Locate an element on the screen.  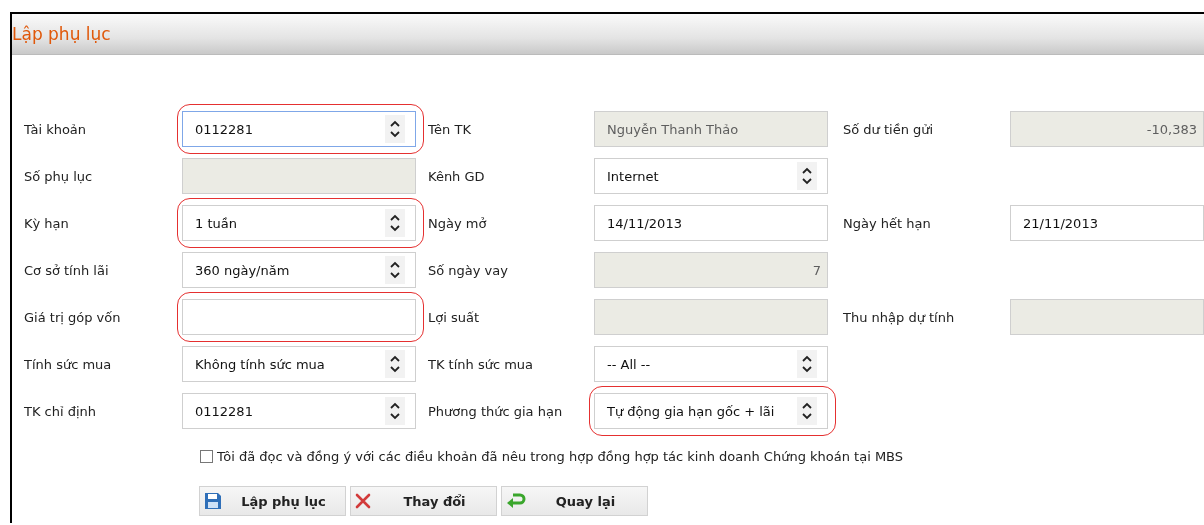
field-label: Tính sức mua is located at coordinates (68, 364).